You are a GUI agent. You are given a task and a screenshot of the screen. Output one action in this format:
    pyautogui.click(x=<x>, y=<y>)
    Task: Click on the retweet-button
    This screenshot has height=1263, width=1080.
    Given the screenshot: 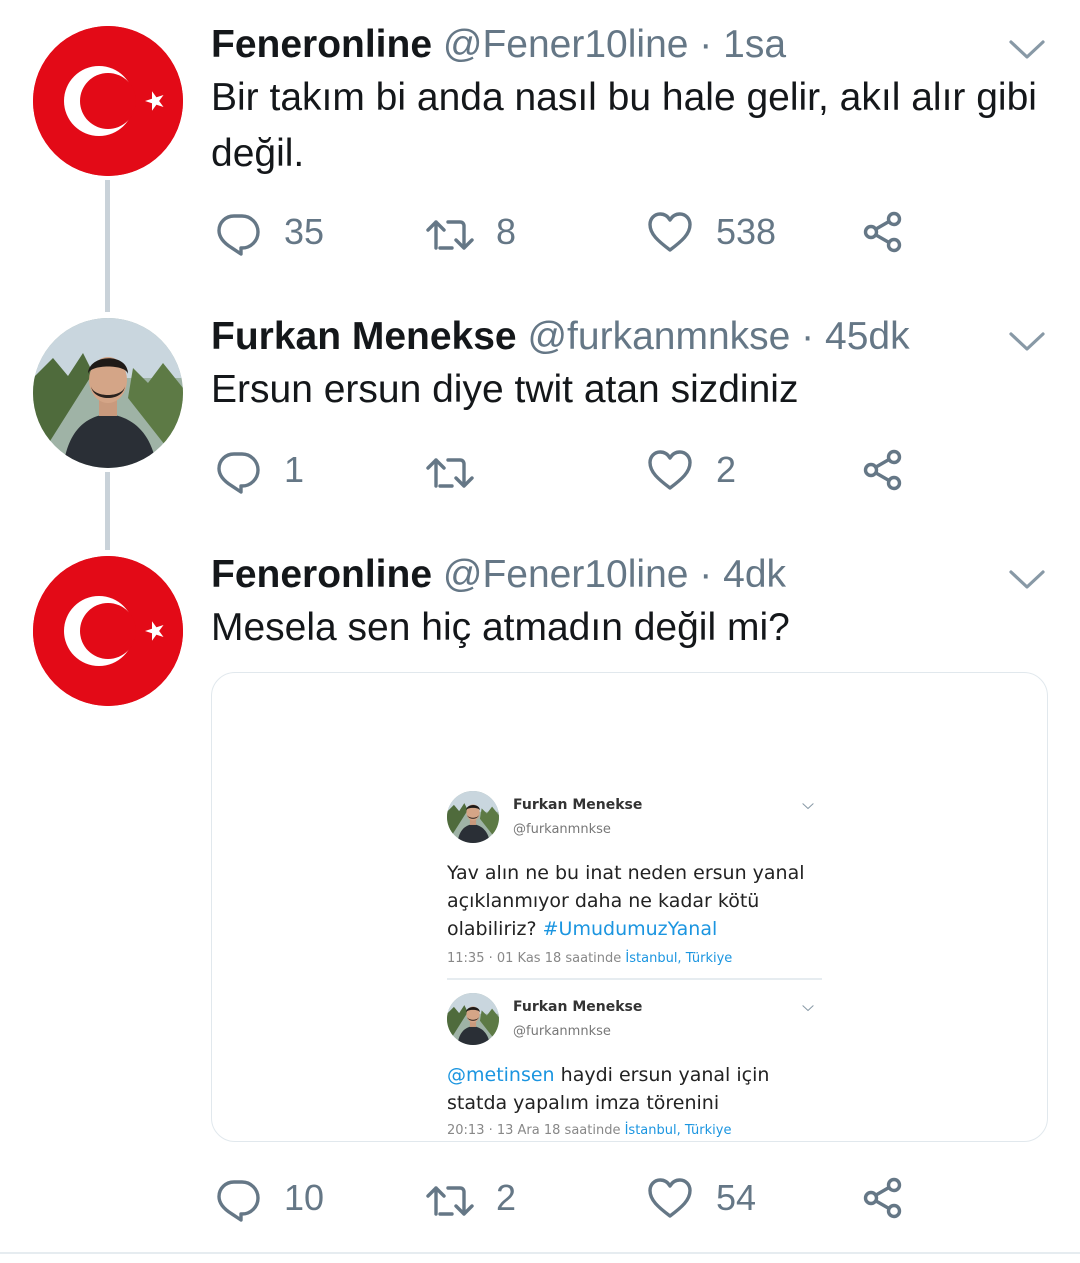 What is the action you would take?
    pyautogui.click(x=461, y=470)
    